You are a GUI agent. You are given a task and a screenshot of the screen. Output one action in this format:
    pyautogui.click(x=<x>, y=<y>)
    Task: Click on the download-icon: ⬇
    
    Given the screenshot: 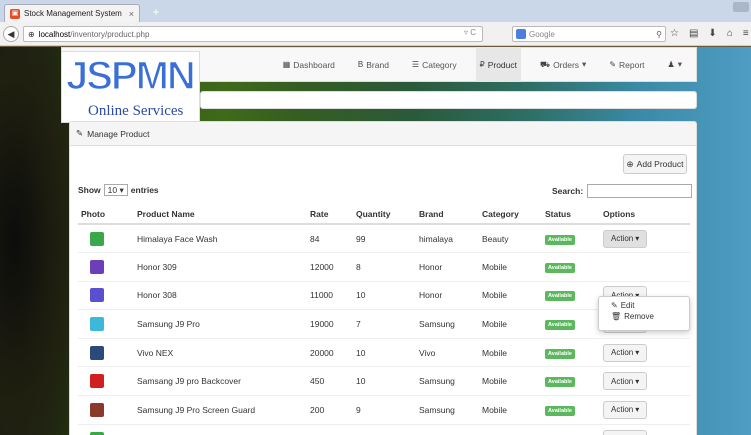 What is the action you would take?
    pyautogui.click(x=712, y=33)
    